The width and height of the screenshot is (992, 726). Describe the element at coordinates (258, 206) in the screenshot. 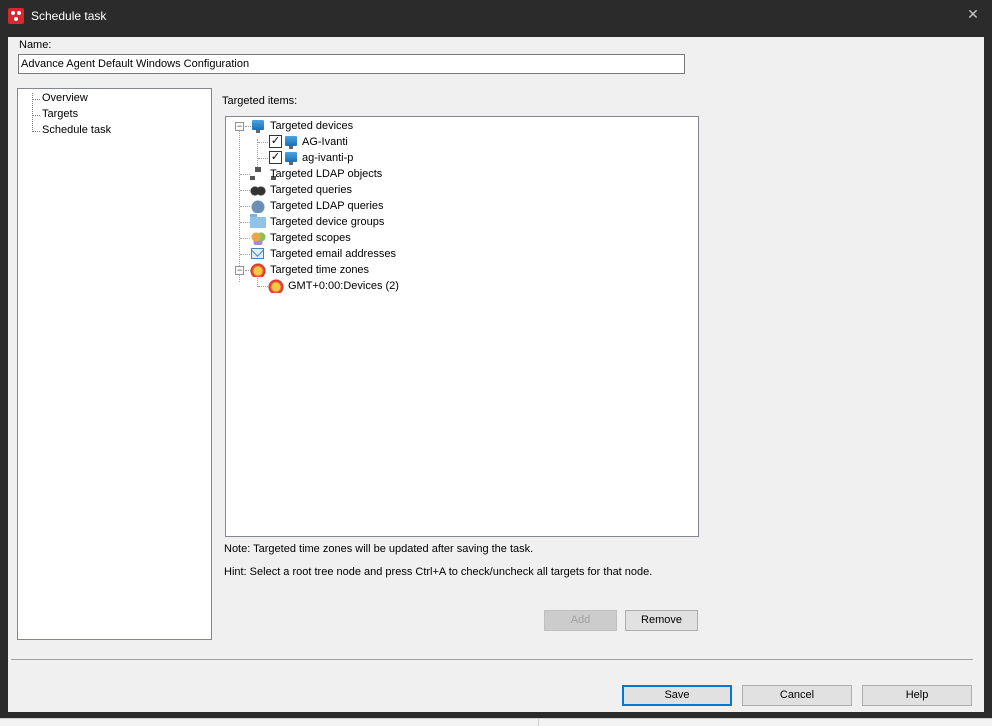

I see `ldap-query-icon` at that location.